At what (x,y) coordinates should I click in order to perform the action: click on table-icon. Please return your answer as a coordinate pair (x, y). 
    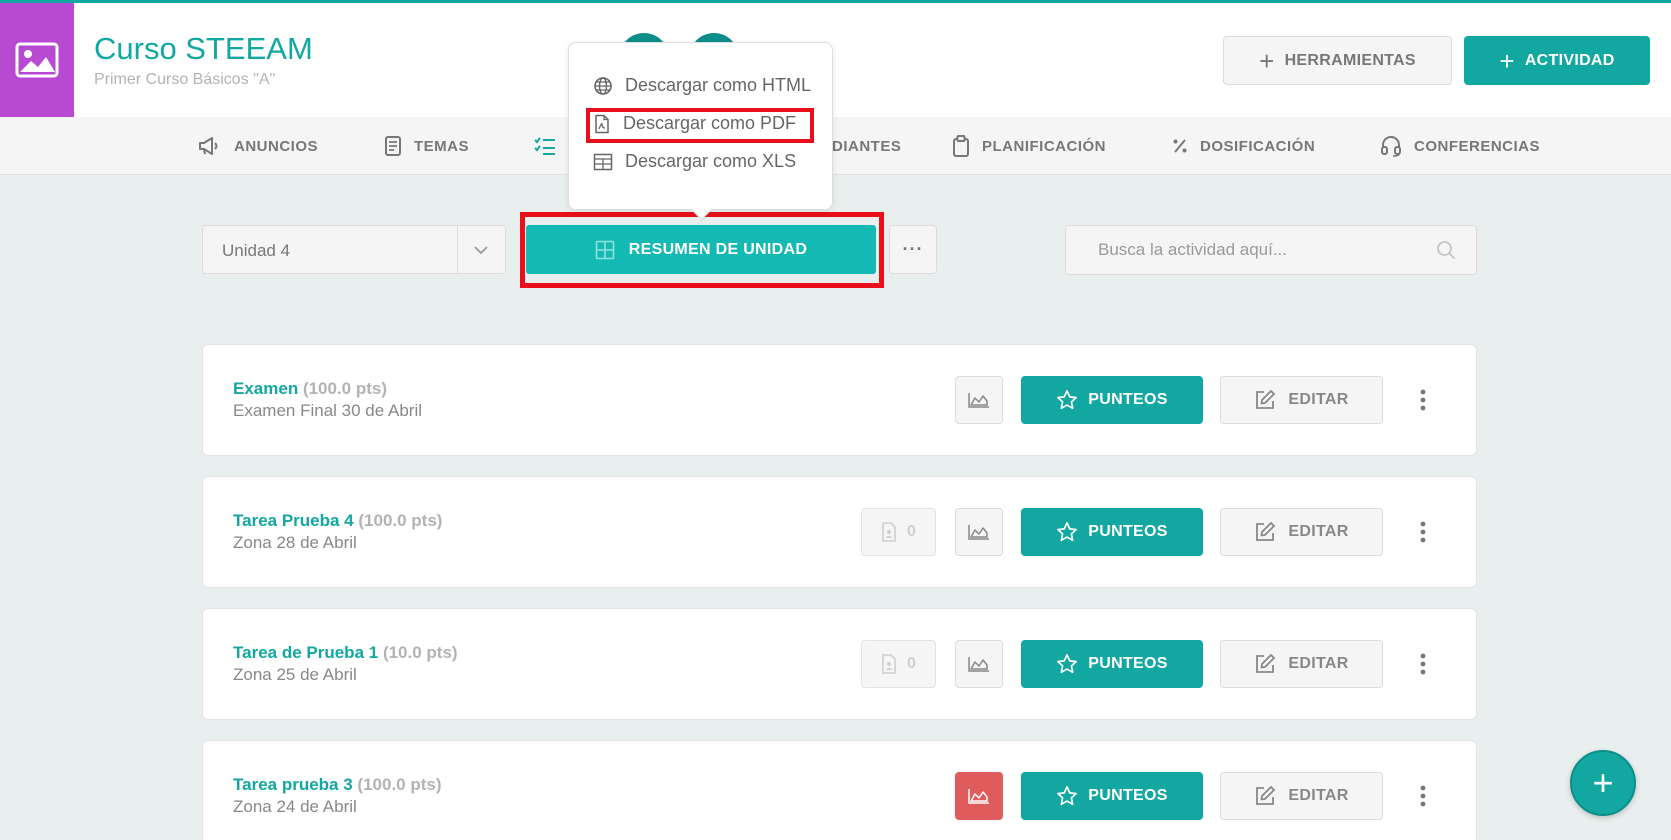
    Looking at the image, I should click on (603, 161).